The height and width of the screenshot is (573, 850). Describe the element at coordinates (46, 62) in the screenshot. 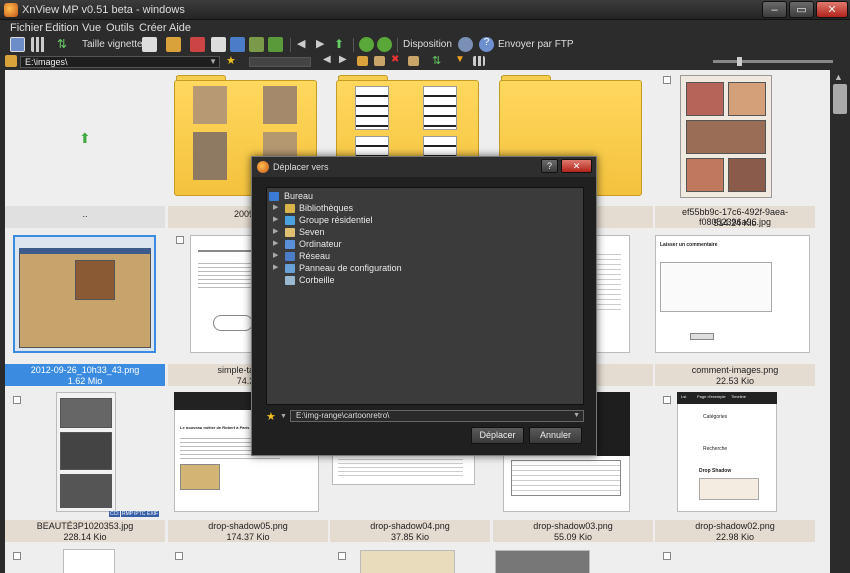

I see `address-path-text: E:\images\` at that location.